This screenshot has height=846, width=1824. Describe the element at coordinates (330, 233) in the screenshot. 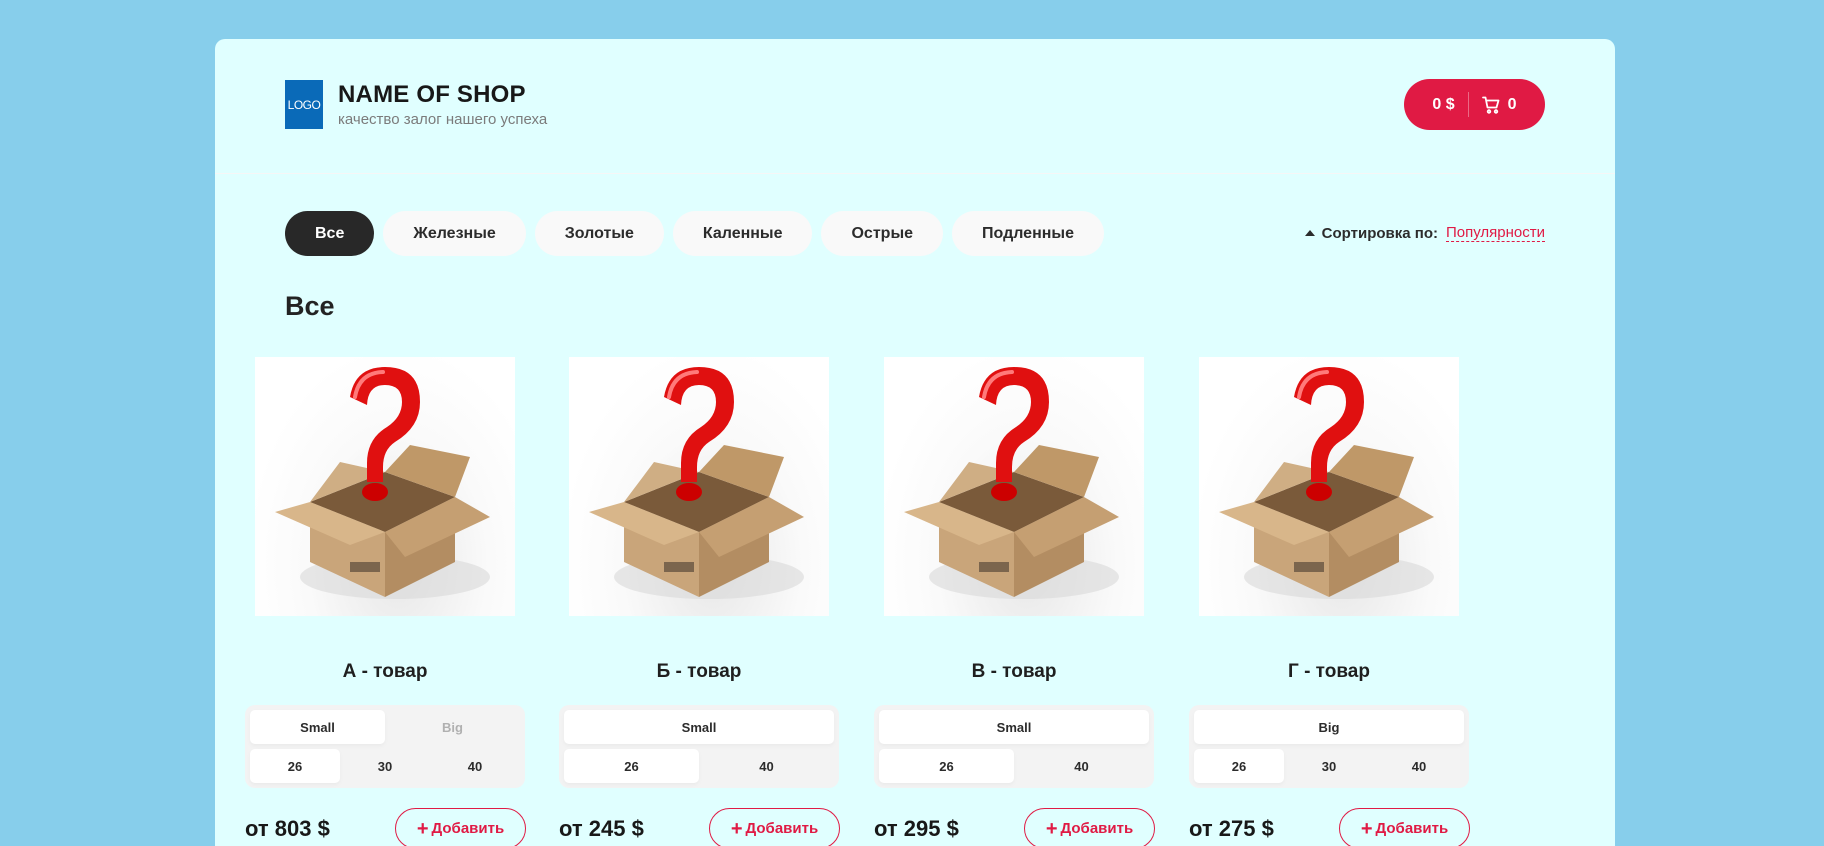

I see `category-tab: Все` at that location.